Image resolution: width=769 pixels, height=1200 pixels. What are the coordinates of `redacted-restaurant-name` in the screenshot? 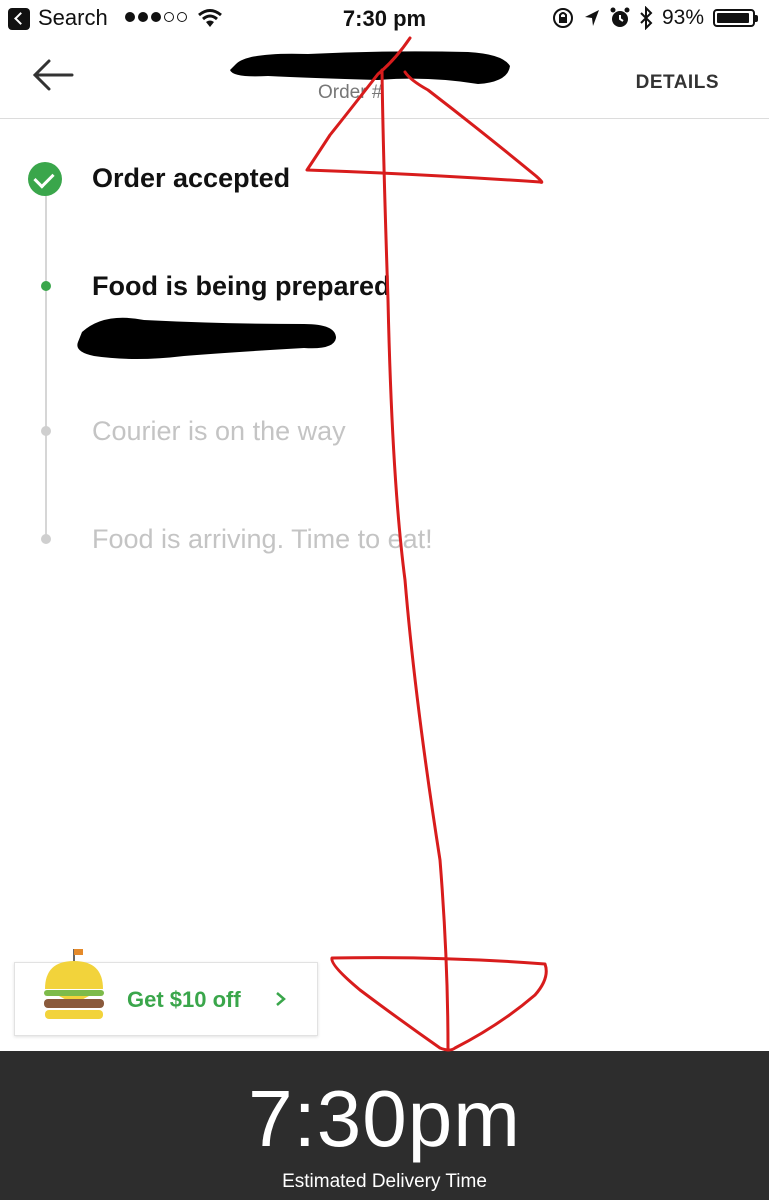 It's located at (370, 67).